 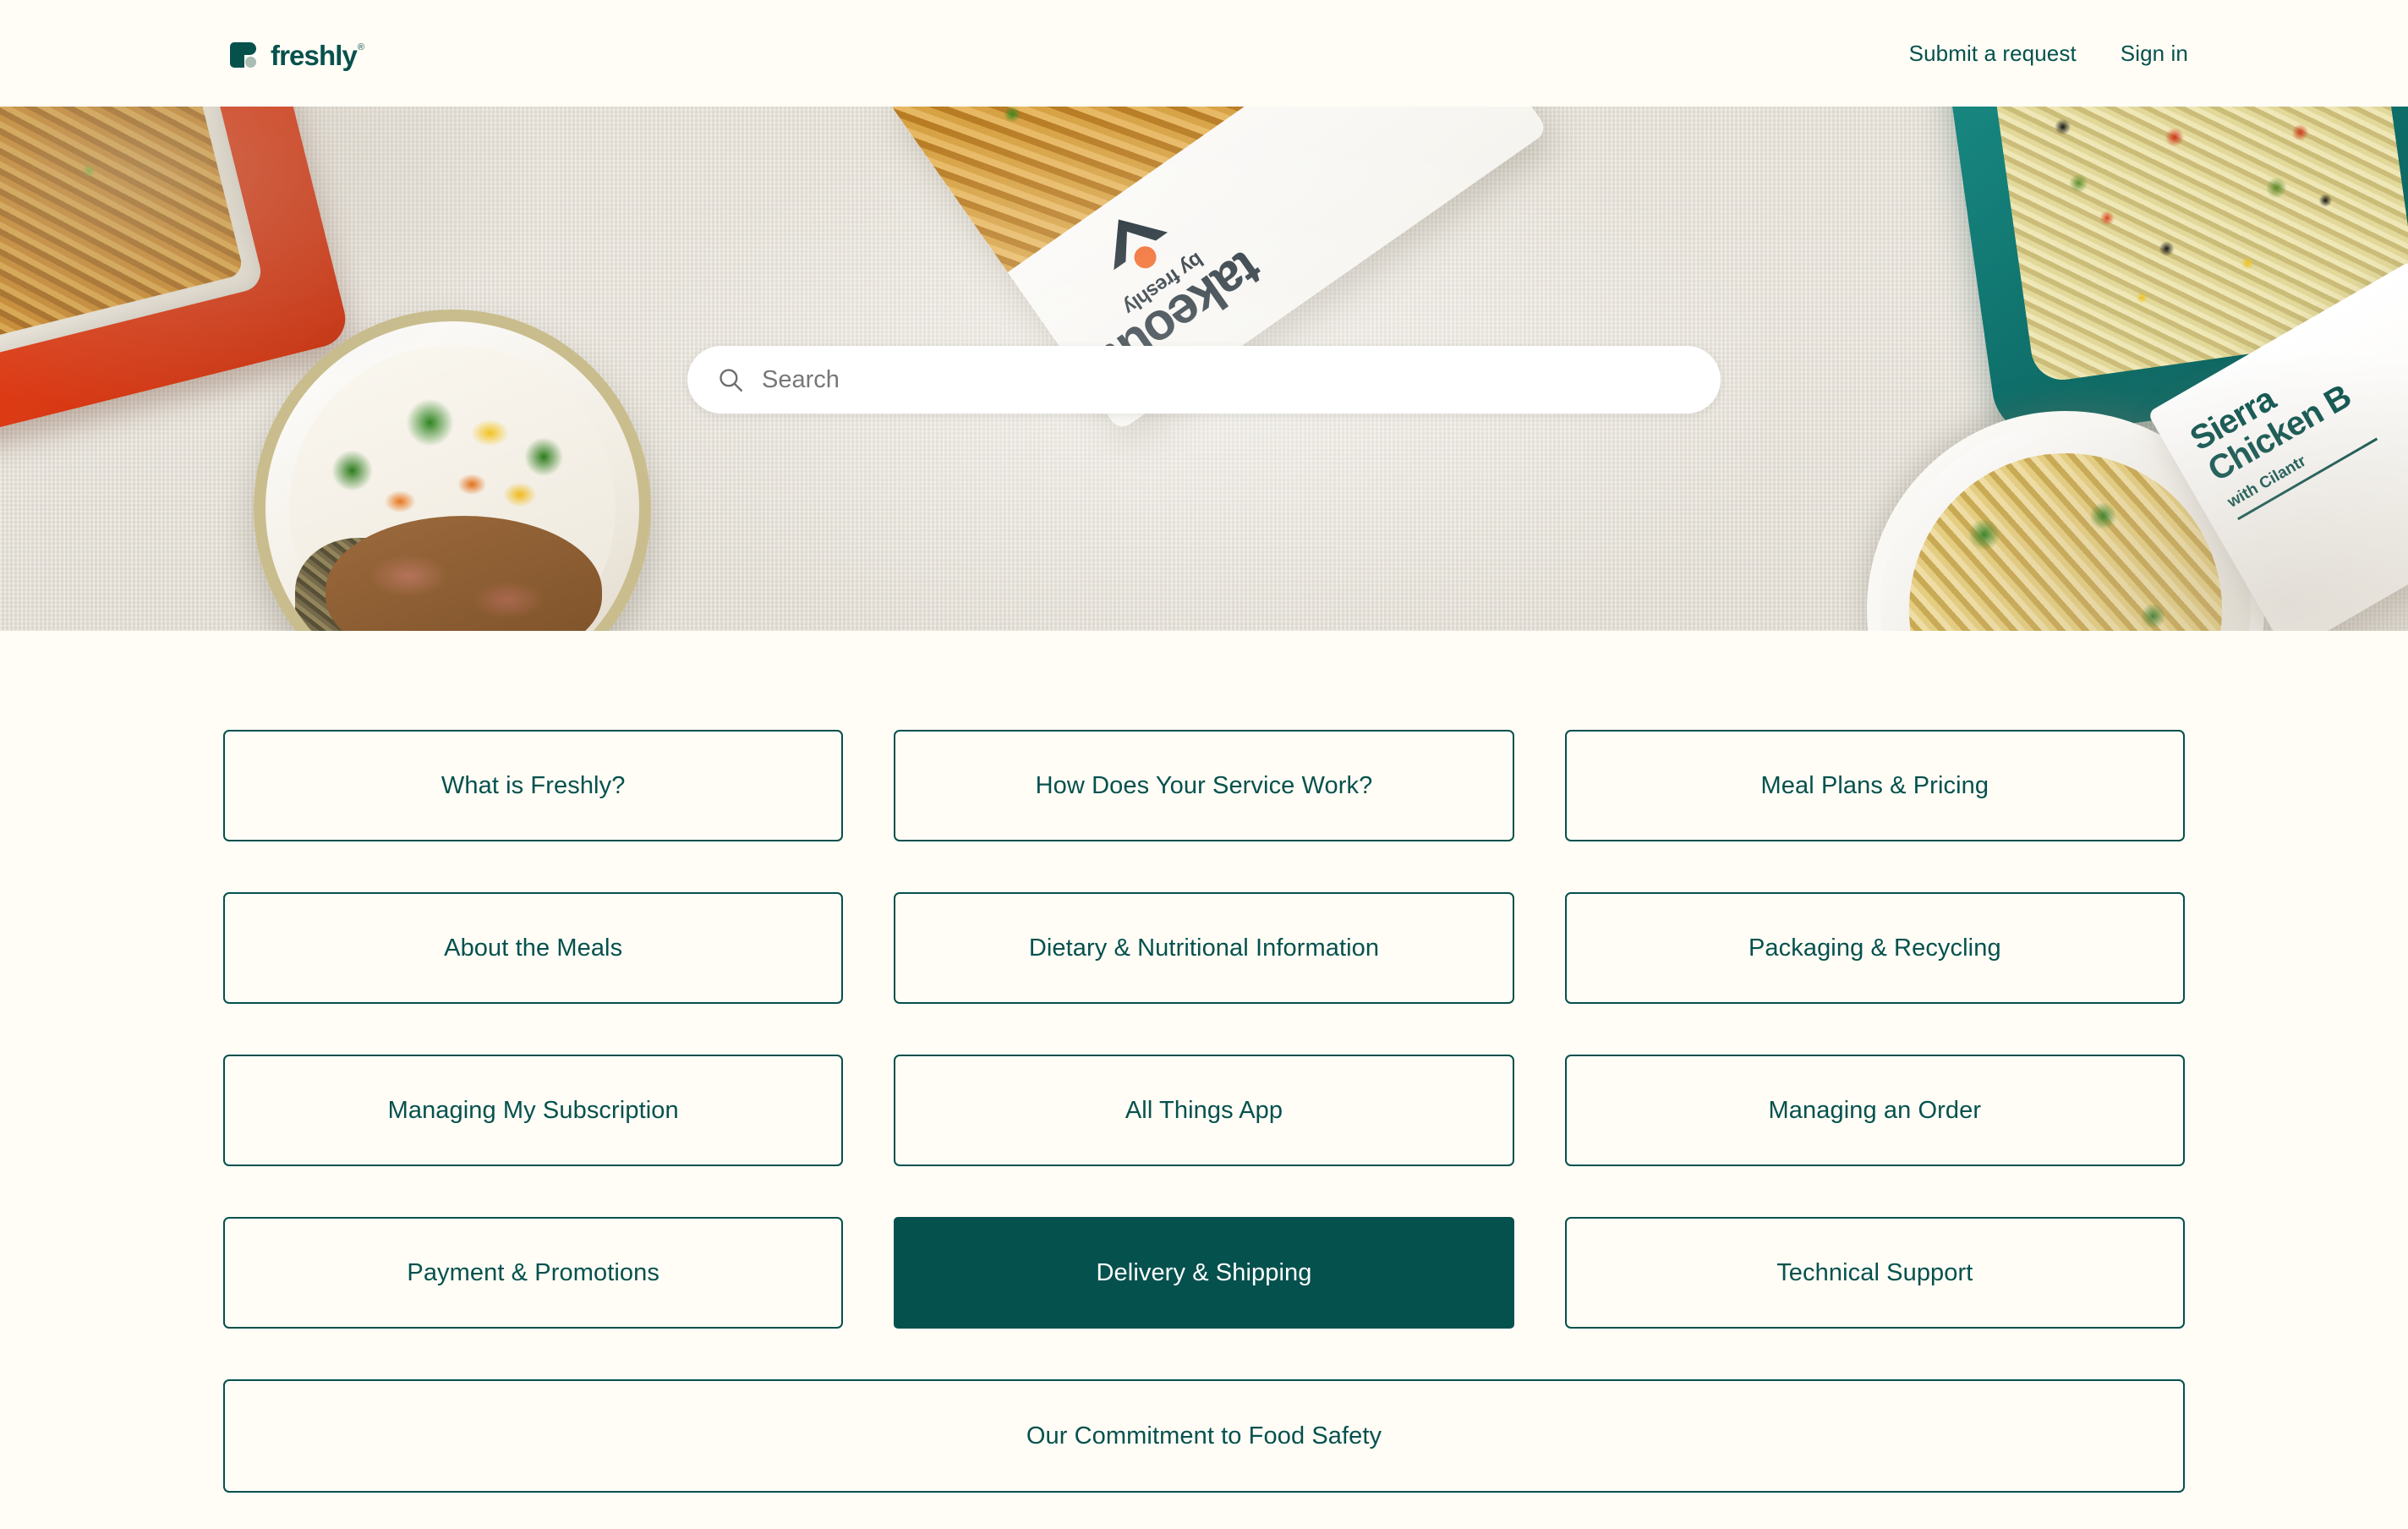 What do you see at coordinates (360, 46) in the screenshot?
I see `brand-trademark: ®` at bounding box center [360, 46].